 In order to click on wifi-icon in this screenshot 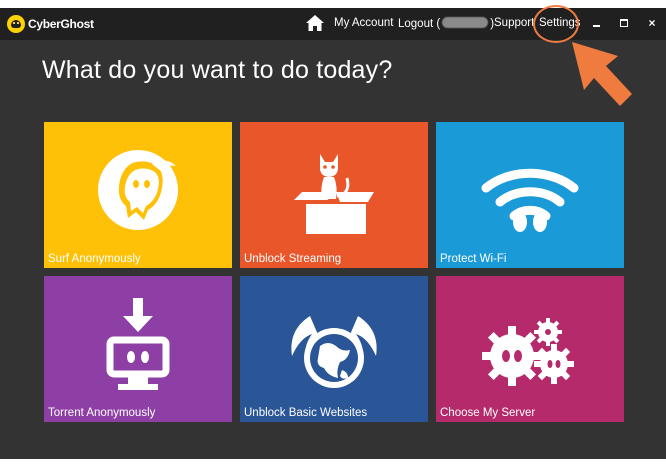, I will do `click(530, 200)`.